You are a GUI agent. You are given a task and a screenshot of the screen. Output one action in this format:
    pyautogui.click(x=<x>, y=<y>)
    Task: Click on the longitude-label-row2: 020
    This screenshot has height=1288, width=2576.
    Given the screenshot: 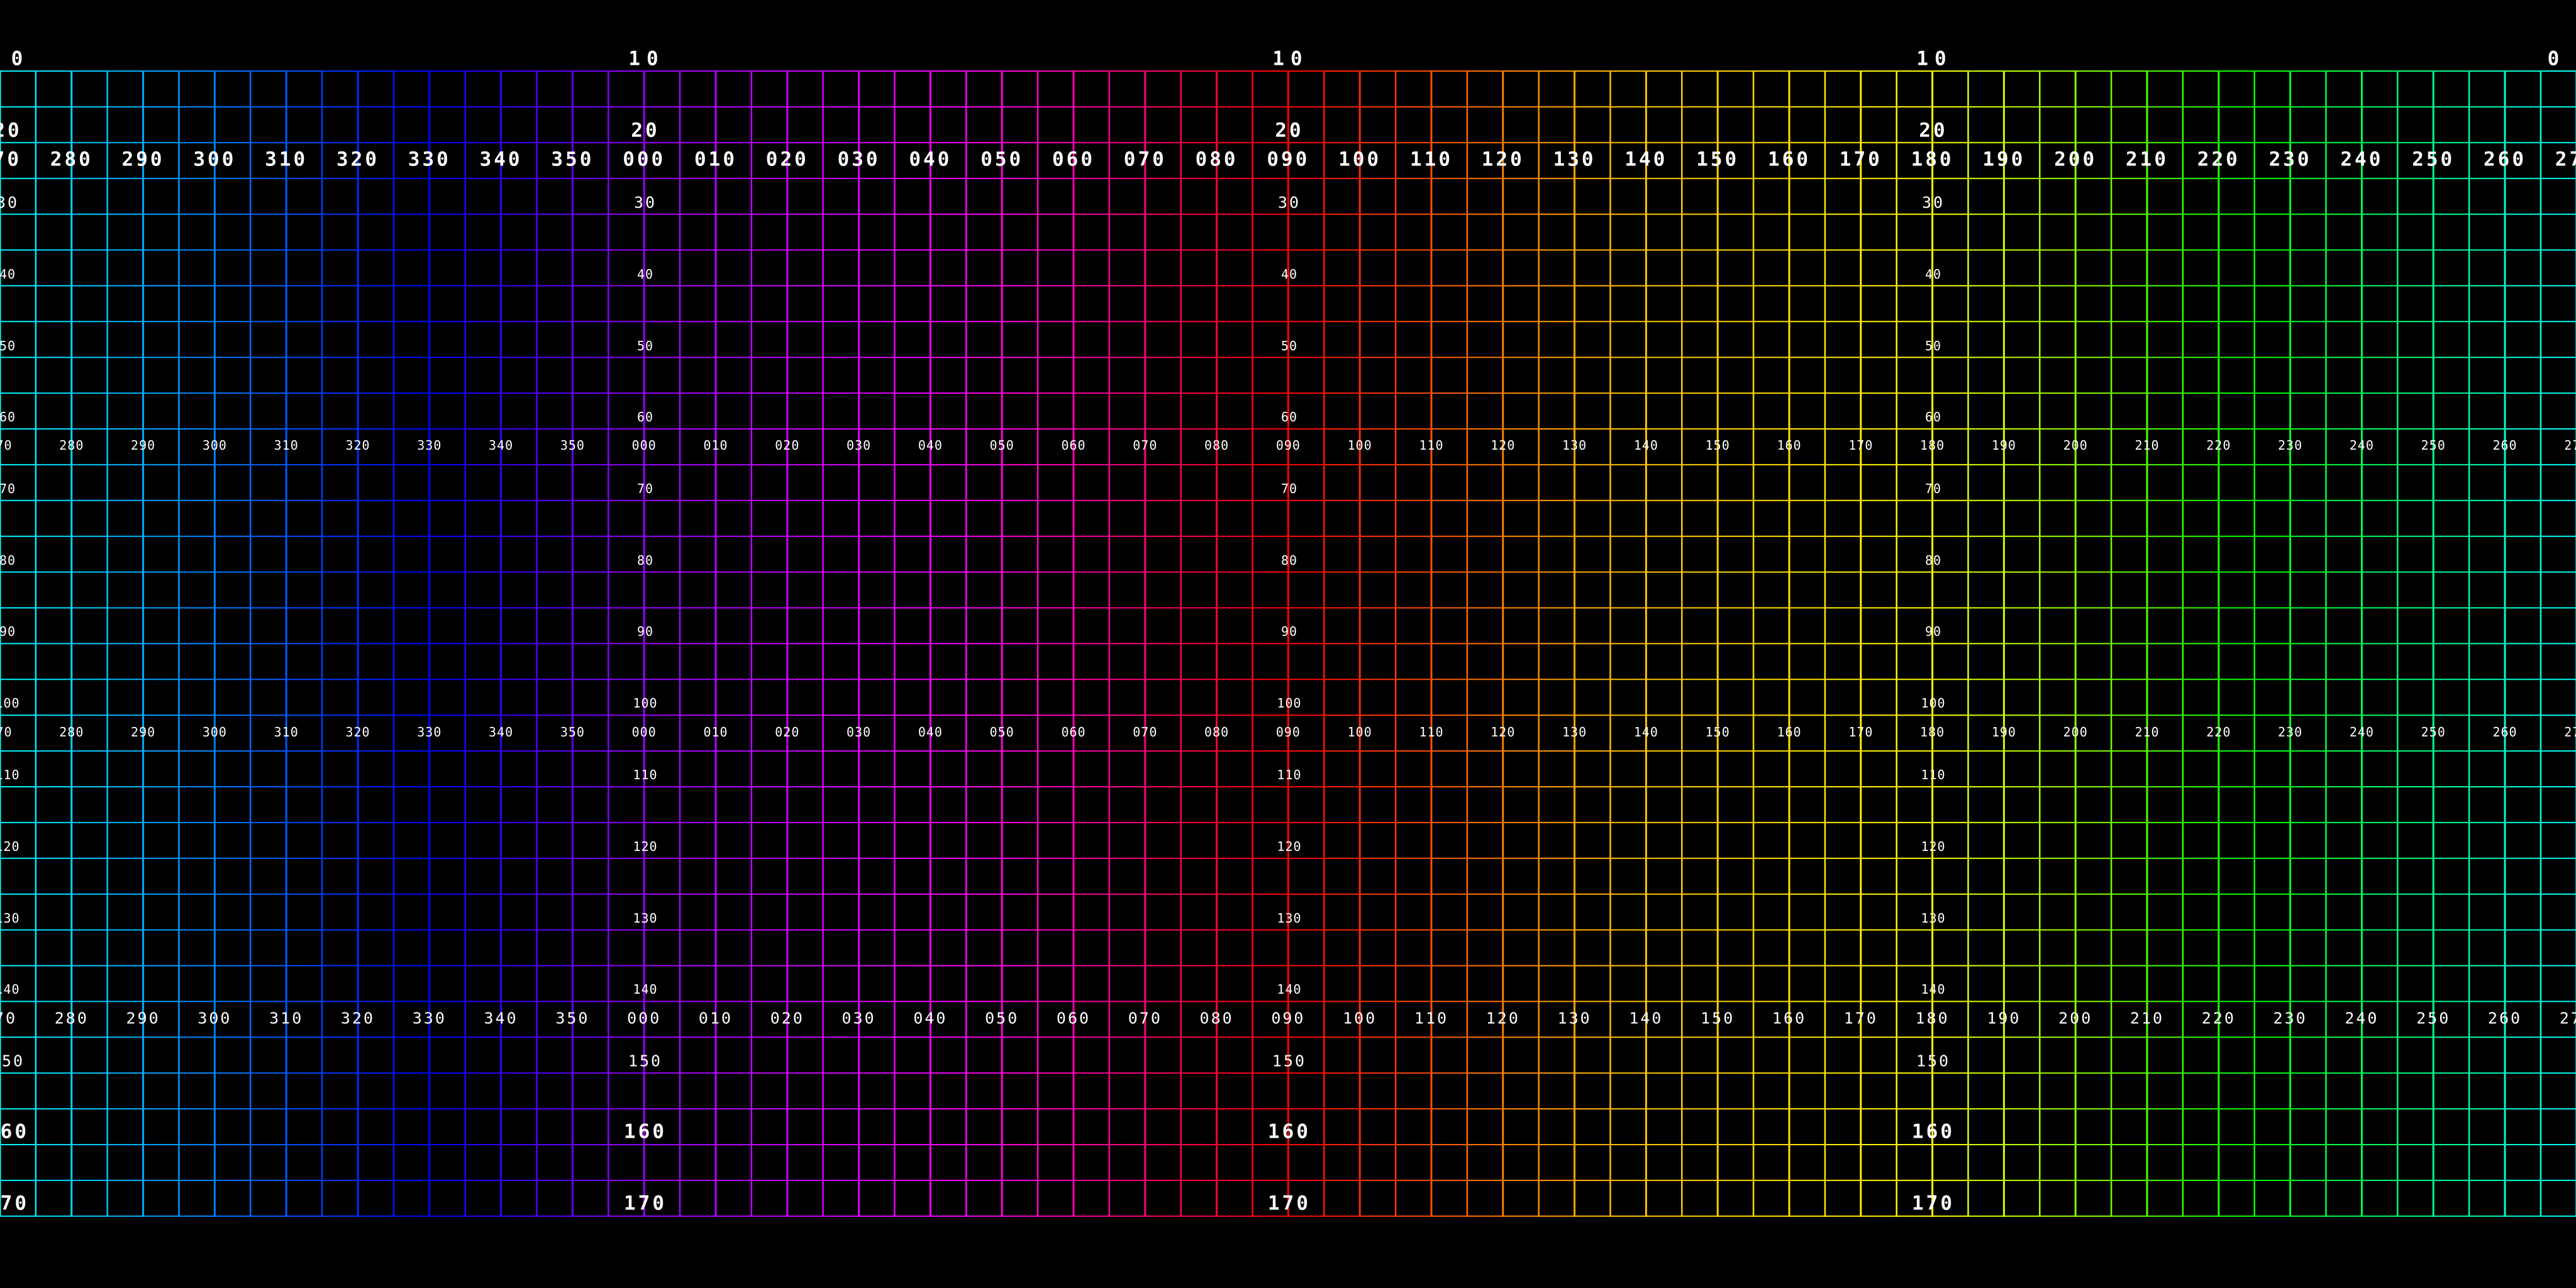 What is the action you would take?
    pyautogui.click(x=787, y=445)
    